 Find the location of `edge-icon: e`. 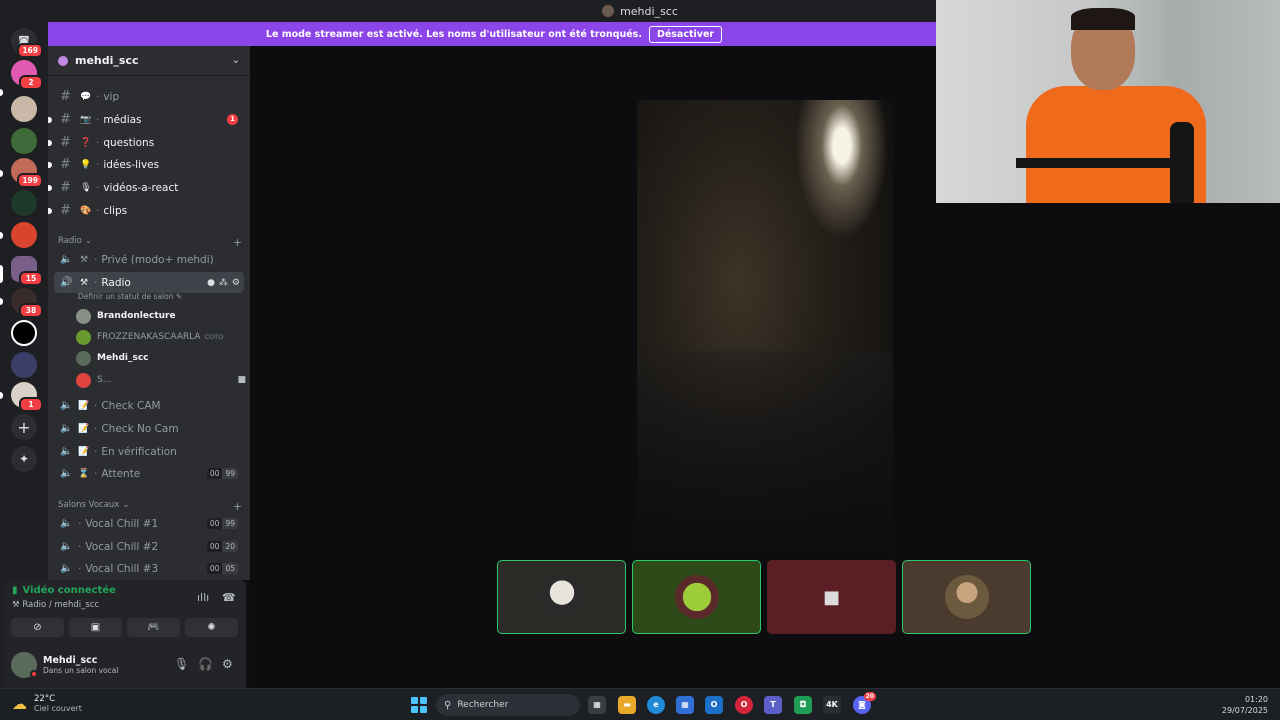

edge-icon: e is located at coordinates (656, 705).